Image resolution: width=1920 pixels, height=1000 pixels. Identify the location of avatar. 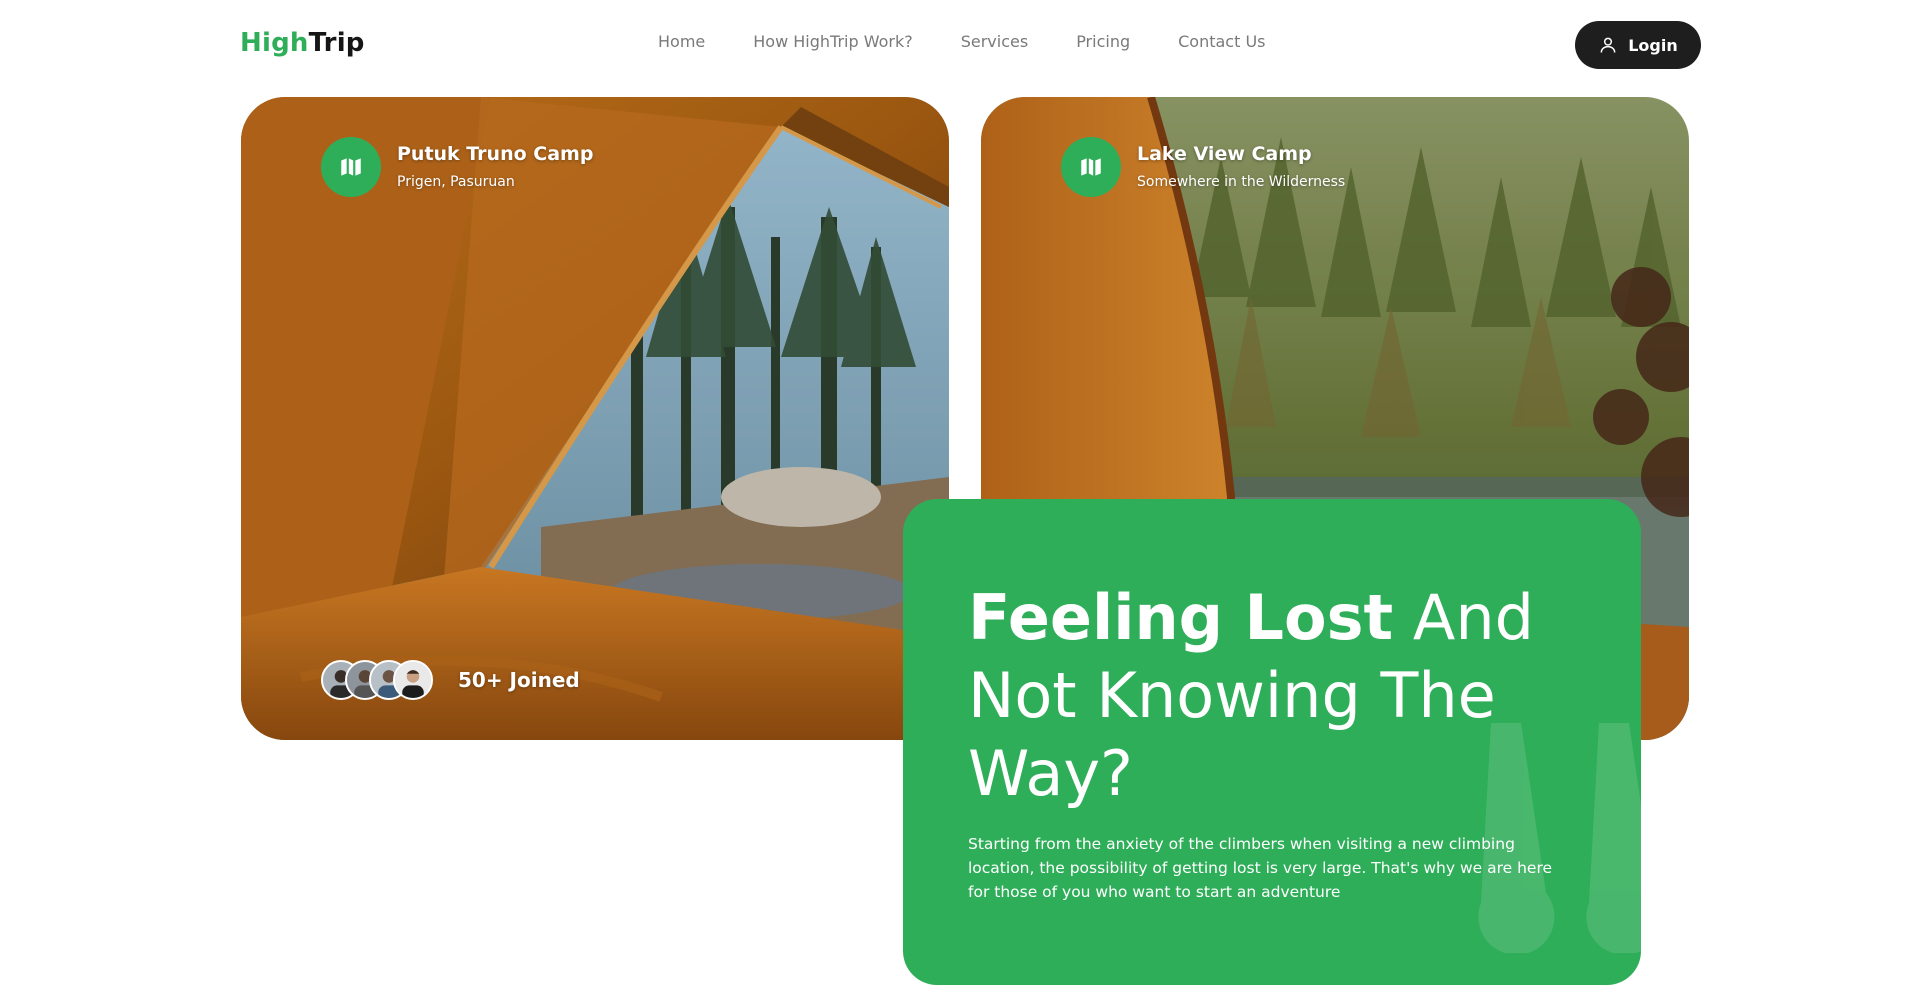
(413, 680).